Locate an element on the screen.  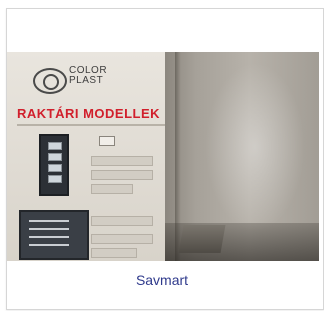
poster-title: RAKTÁRI MODELLEK is located at coordinates (89, 113).